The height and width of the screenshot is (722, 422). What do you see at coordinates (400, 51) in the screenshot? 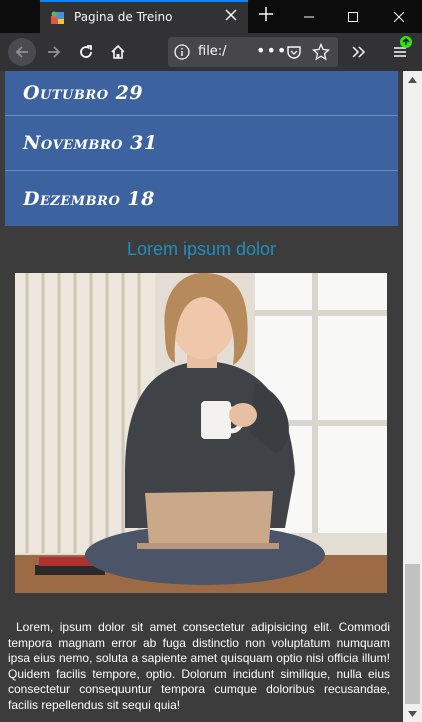
I see `menu-icon` at bounding box center [400, 51].